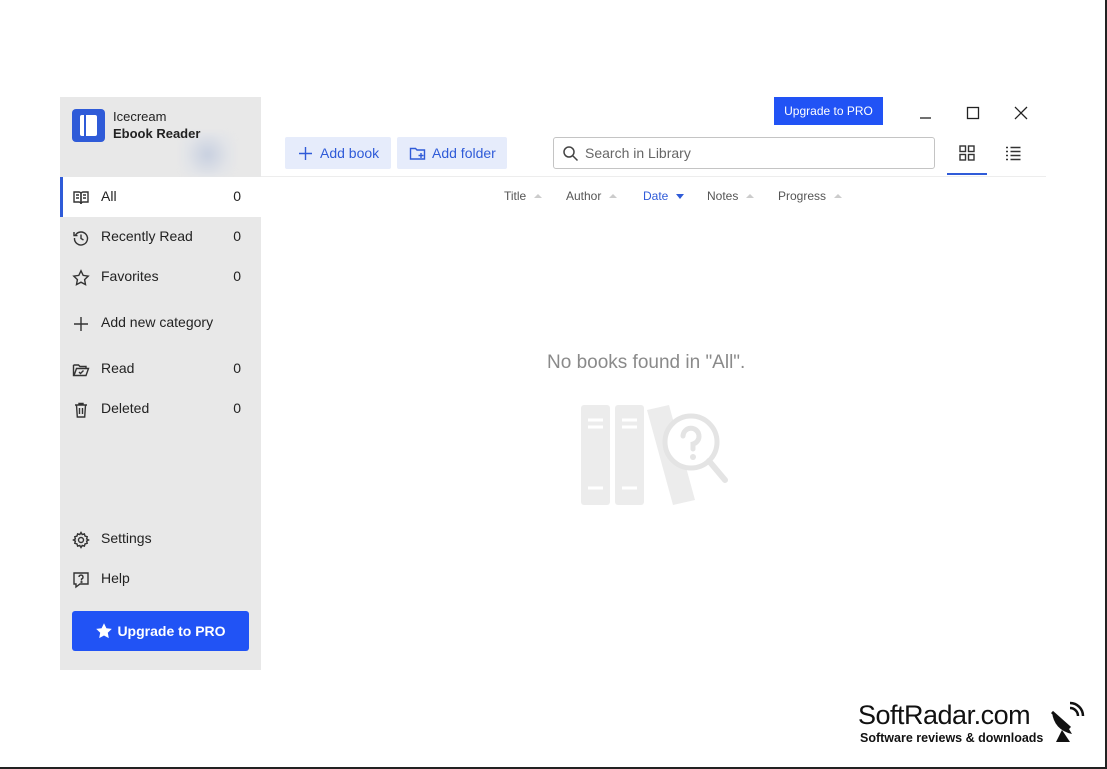  Describe the element at coordinates (925, 113) in the screenshot. I see `minimize-button` at that location.